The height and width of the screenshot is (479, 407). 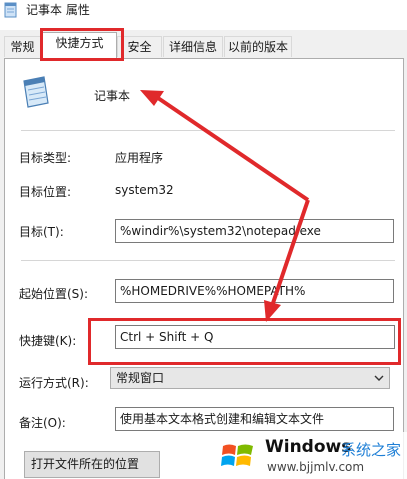 I want to click on notepad-large-icon, so click(x=36, y=92).